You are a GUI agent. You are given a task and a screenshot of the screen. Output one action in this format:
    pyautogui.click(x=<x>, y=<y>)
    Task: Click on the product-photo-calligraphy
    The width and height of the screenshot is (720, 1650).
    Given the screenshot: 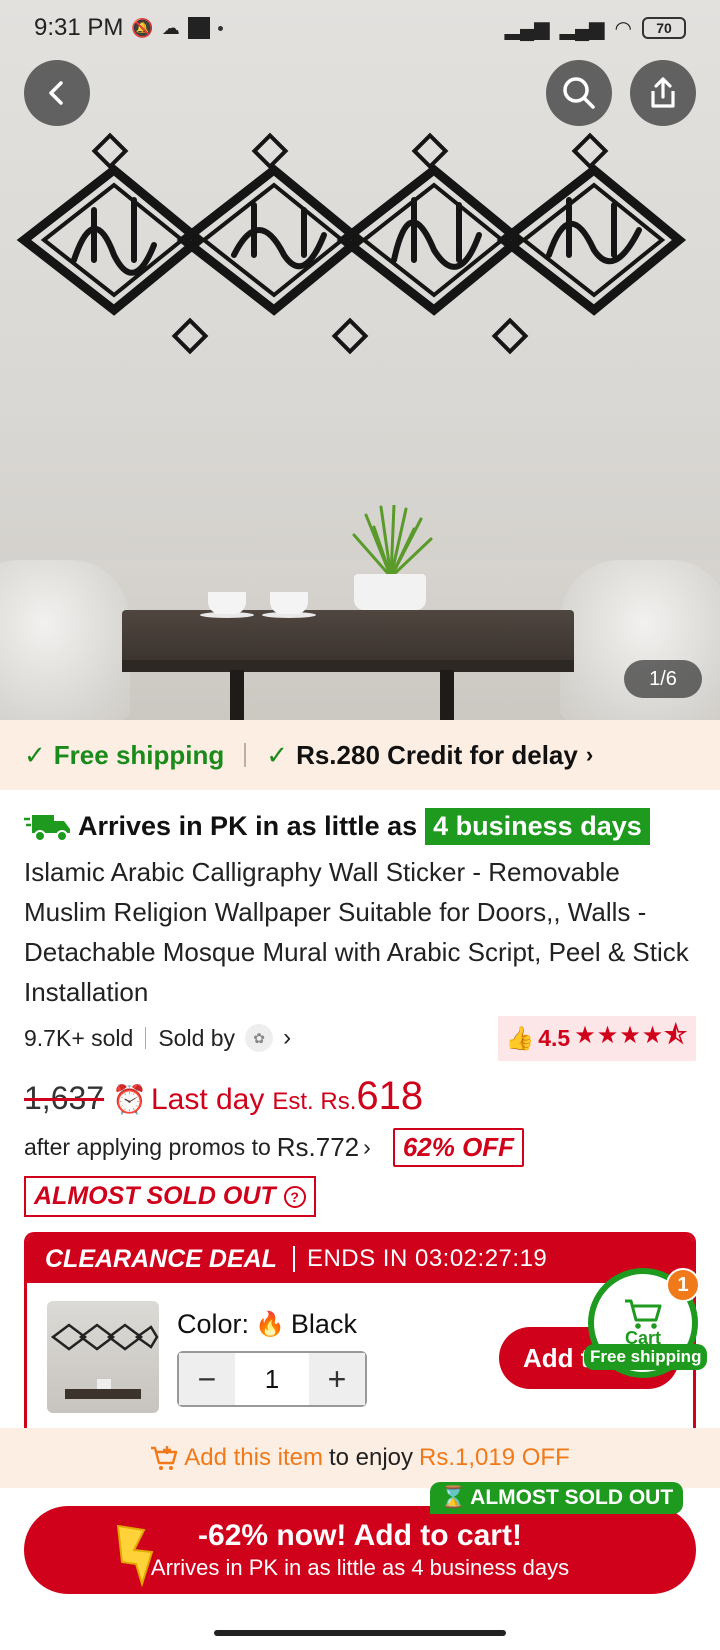 What is the action you would take?
    pyautogui.click(x=351, y=243)
    